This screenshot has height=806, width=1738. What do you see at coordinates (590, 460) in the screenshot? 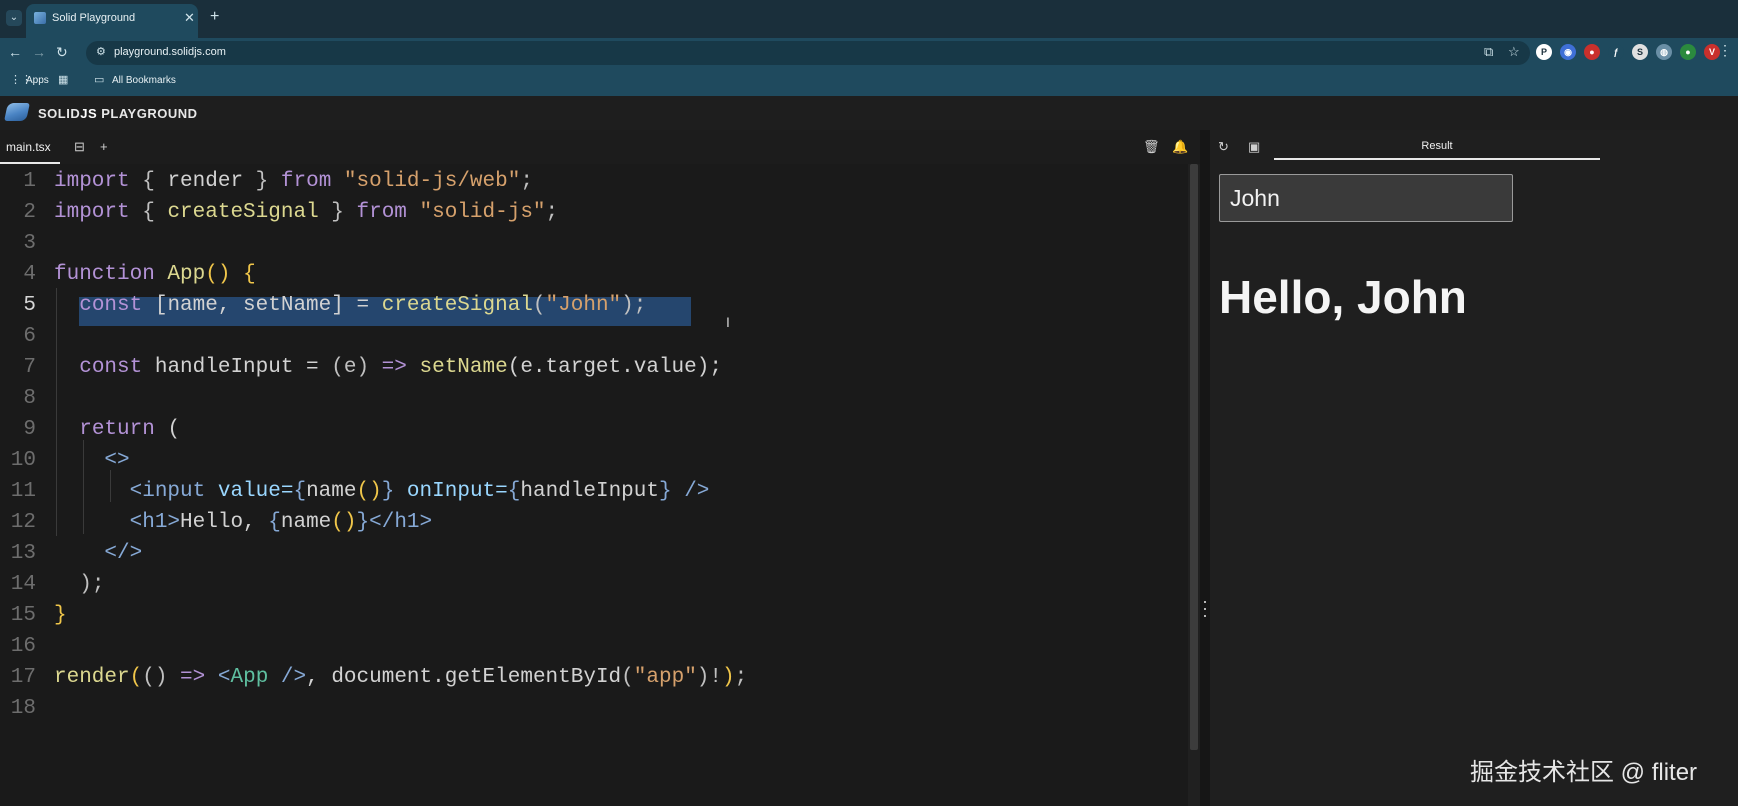
I see `code-line: 10 <>` at bounding box center [590, 460].